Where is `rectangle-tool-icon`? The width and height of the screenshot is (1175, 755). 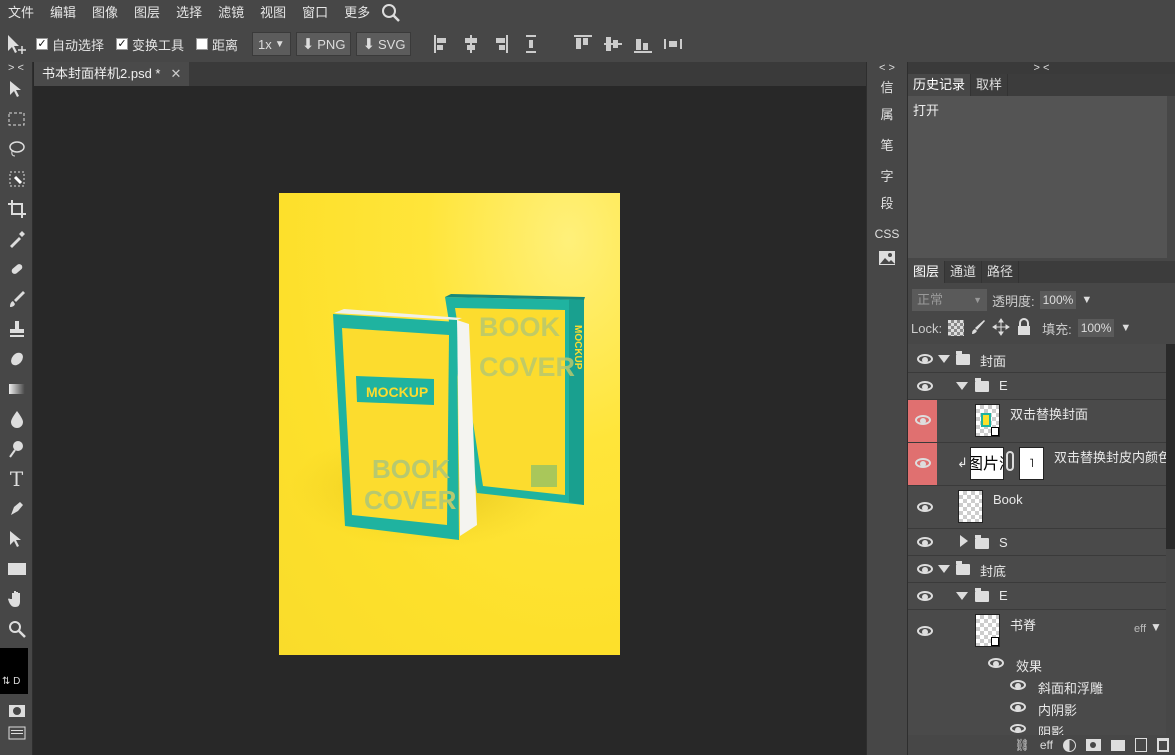
rectangle-tool-icon is located at coordinates (16, 569).